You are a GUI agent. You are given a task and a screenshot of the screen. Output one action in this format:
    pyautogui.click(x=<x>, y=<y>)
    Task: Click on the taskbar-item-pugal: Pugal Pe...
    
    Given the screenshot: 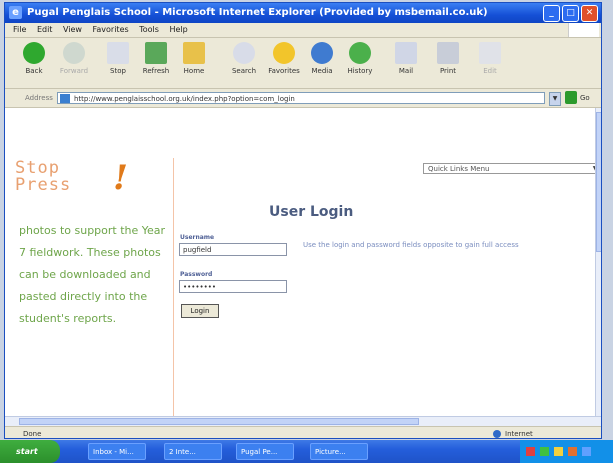 What is the action you would take?
    pyautogui.click(x=265, y=451)
    